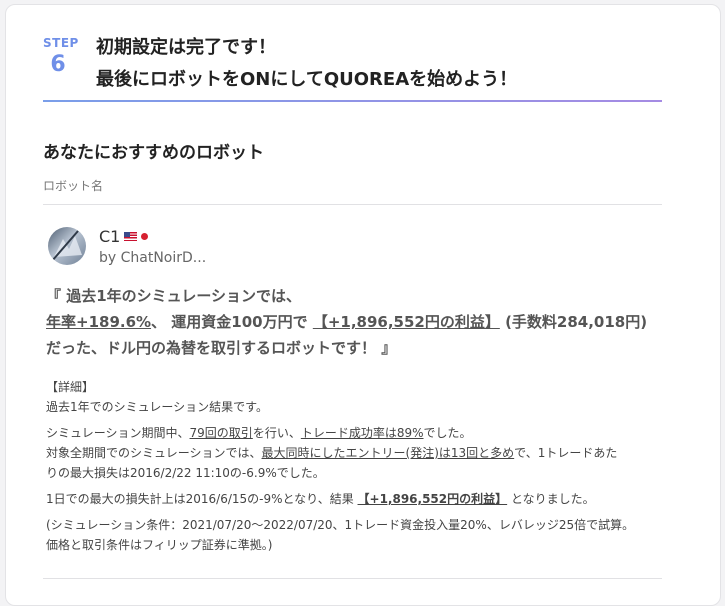 The width and height of the screenshot is (725, 606). Describe the element at coordinates (153, 153) in the screenshot. I see `section-title: あなたにおすすめのロボット` at that location.